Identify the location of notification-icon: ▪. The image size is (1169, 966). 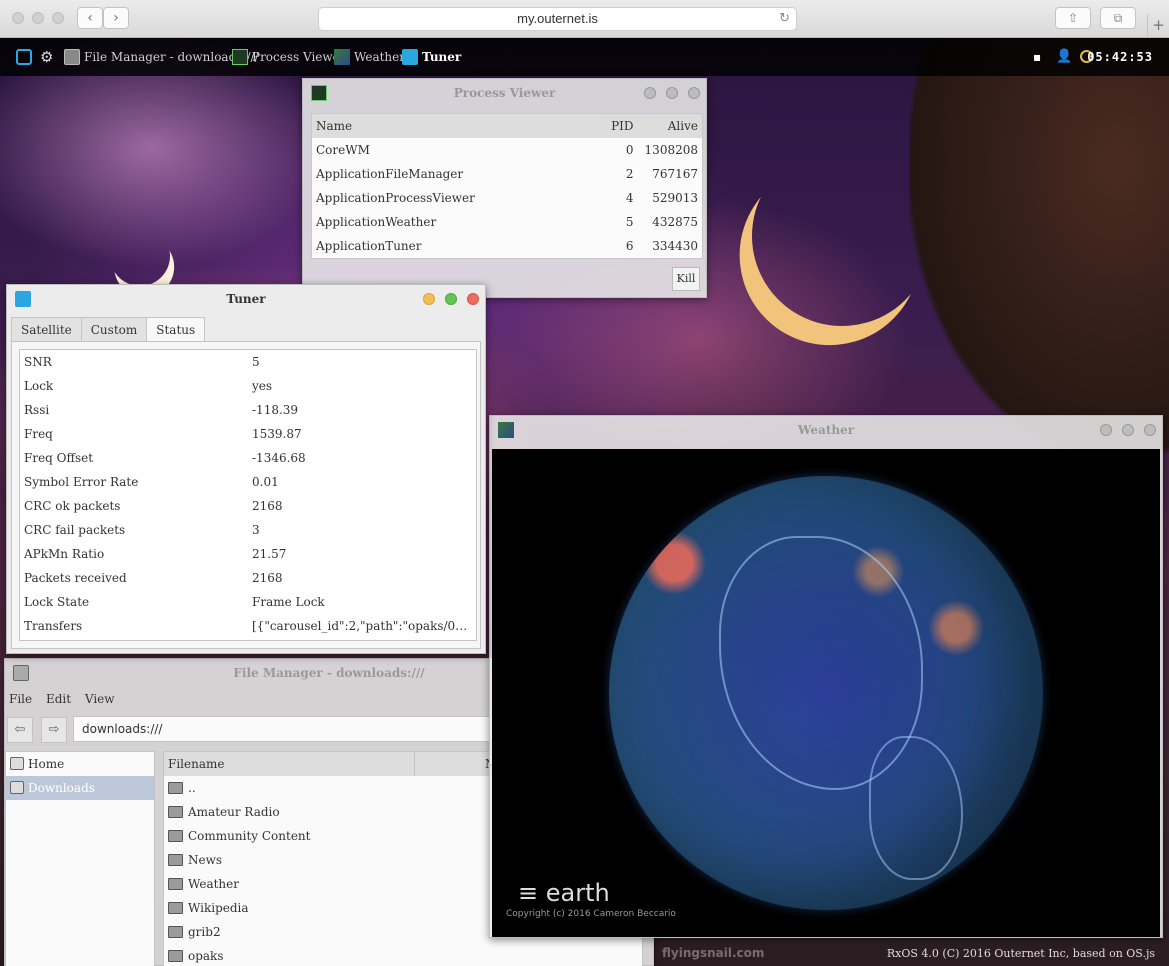
(1043, 57).